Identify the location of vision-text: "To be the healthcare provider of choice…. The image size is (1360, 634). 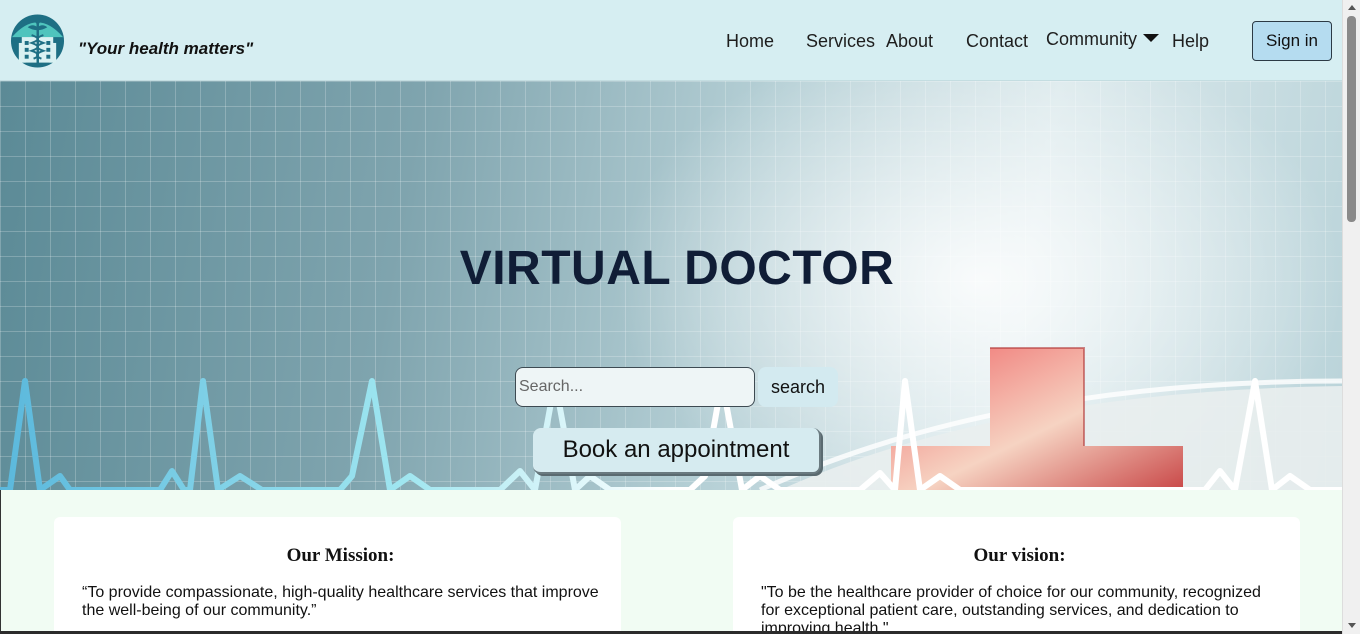
(1011, 609).